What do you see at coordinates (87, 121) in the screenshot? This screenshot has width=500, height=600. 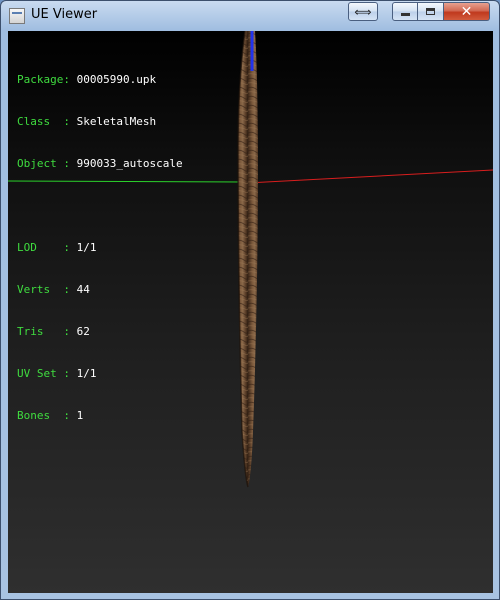 I see `info-row-class: Class : SkeletalMesh` at bounding box center [87, 121].